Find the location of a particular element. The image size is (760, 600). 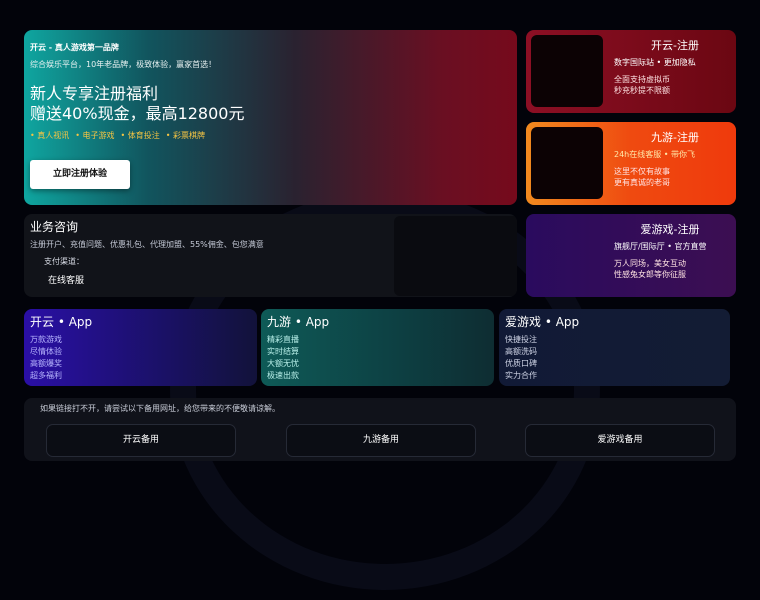

hero-feature: • 体育投注 is located at coordinates (140, 135).